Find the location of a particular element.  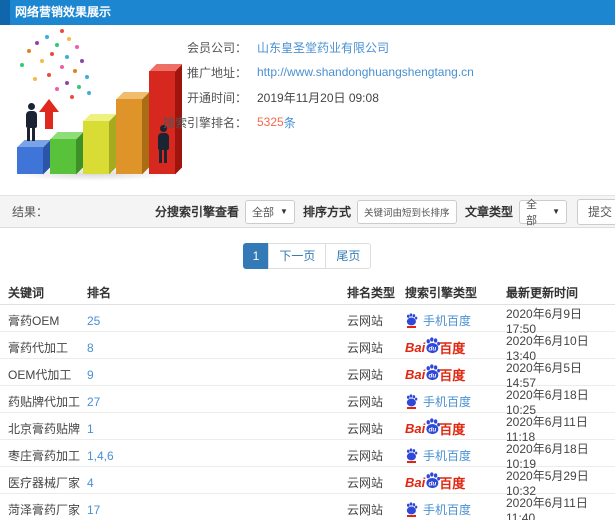

rank-count-label: 搜索引擎排名： is located at coordinates (204, 122).